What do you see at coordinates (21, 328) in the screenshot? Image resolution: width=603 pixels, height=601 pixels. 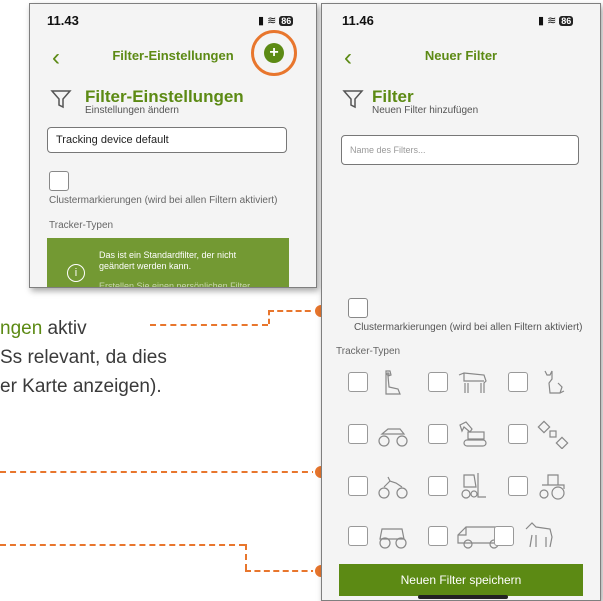 I see `doc-line-1-green: ngen` at bounding box center [21, 328].